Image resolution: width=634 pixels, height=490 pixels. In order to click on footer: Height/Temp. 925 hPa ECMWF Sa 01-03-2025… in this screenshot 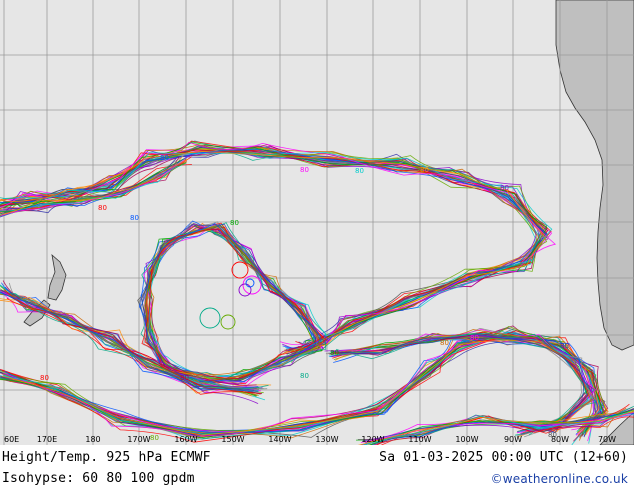, I will do `click(317, 467)`.